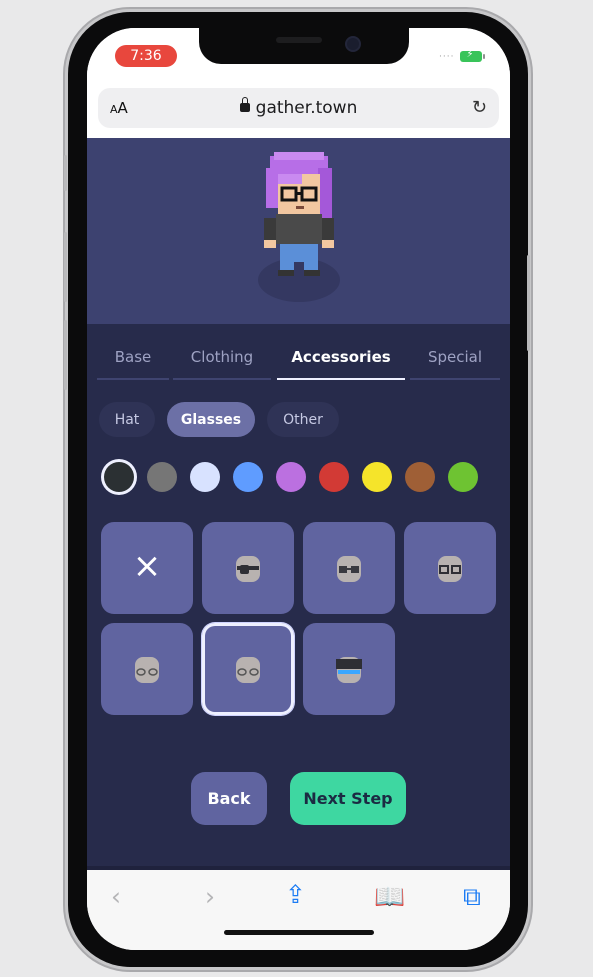  I want to click on round-glasses-icon, so click(450, 569).